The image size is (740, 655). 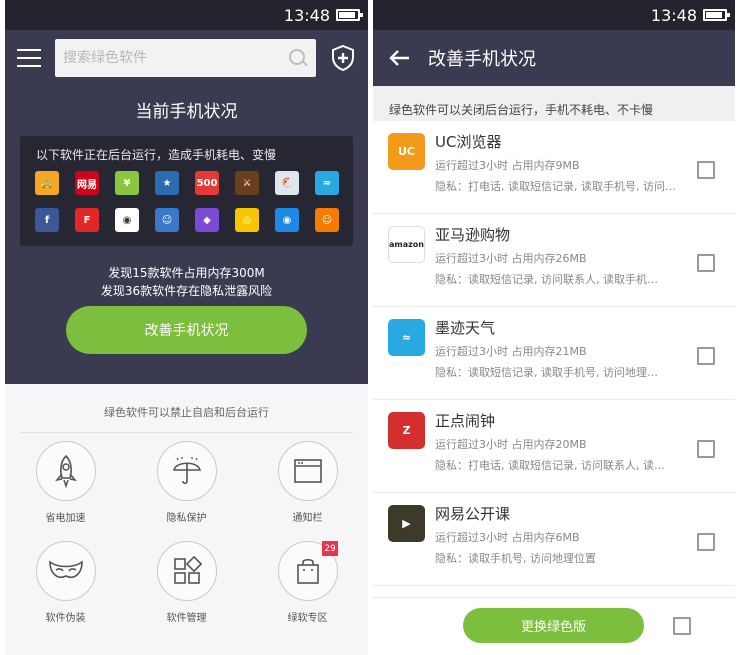 I want to click on feature-label: 软件伪装, so click(x=65, y=618).